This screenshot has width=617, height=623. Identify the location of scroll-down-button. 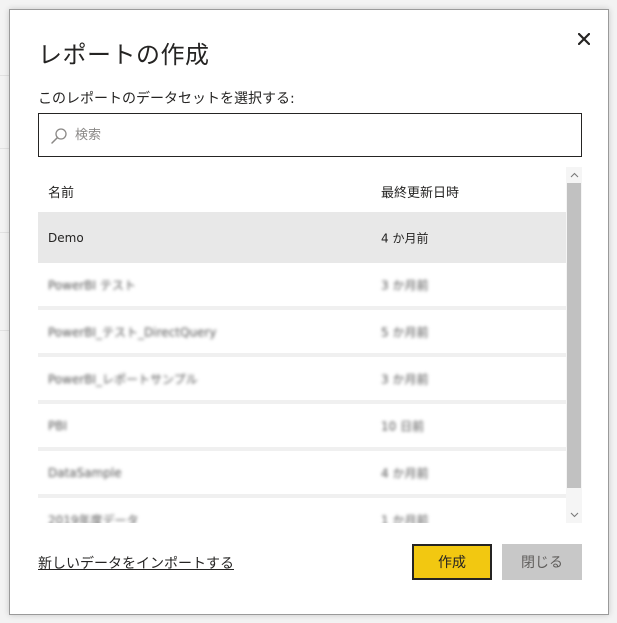
(574, 515).